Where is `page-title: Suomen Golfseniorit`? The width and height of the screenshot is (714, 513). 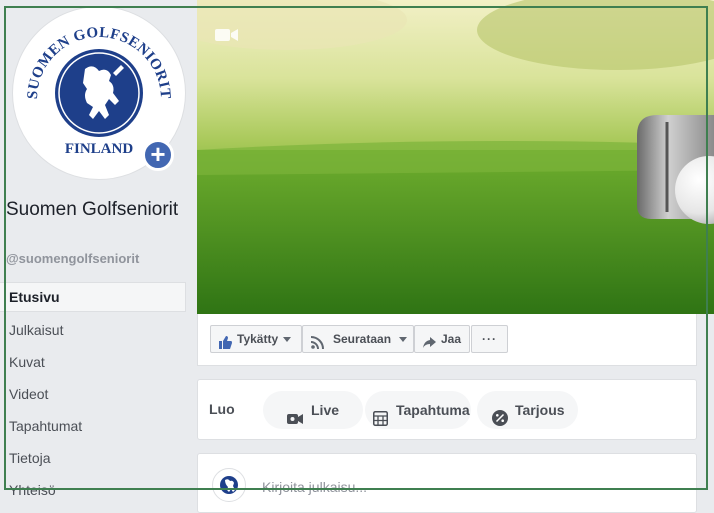
page-title: Suomen Golfseniorit is located at coordinates (96, 210).